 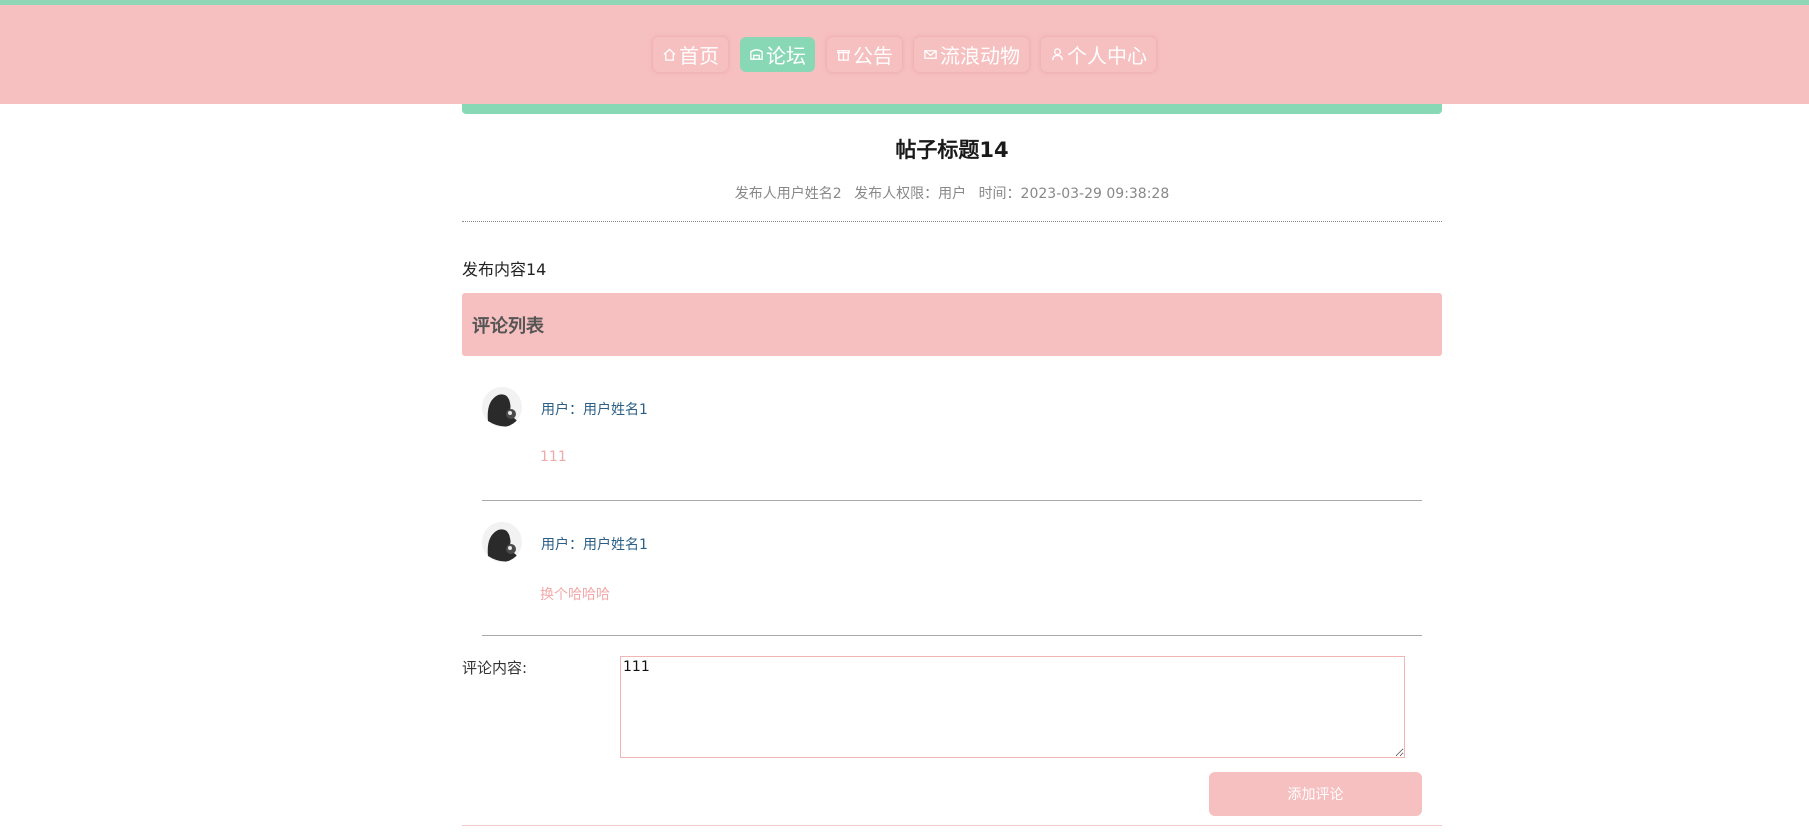 I want to click on banner-strip, so click(x=952, y=109).